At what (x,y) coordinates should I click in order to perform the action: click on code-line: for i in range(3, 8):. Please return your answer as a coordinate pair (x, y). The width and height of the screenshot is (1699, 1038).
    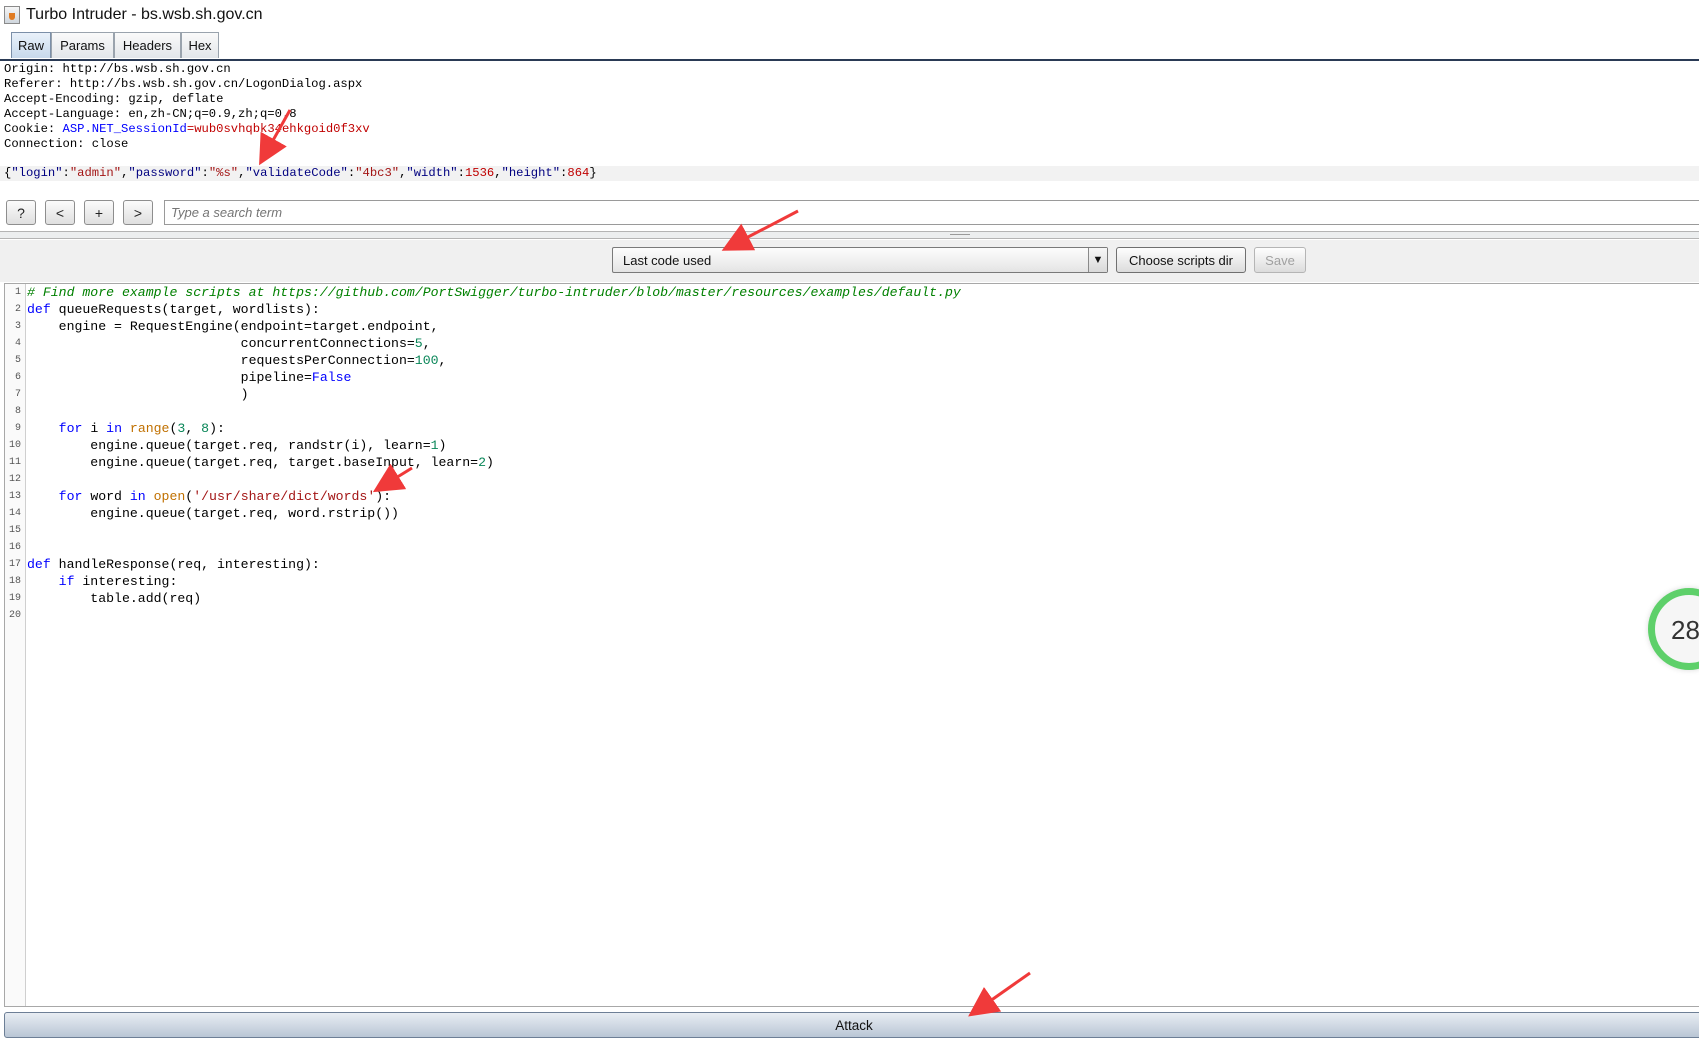
    Looking at the image, I should click on (141, 428).